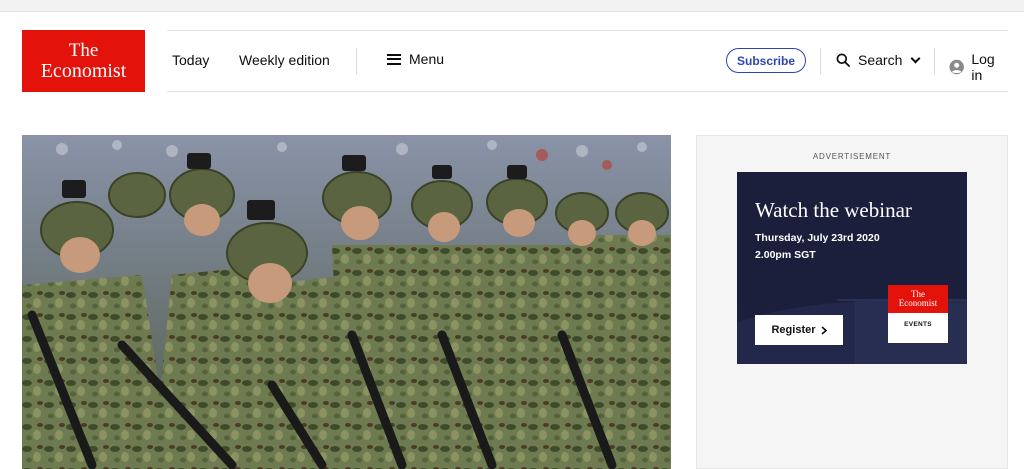 The width and height of the screenshot is (1024, 469). What do you see at coordinates (512, 6) in the screenshot?
I see `top-strip` at bounding box center [512, 6].